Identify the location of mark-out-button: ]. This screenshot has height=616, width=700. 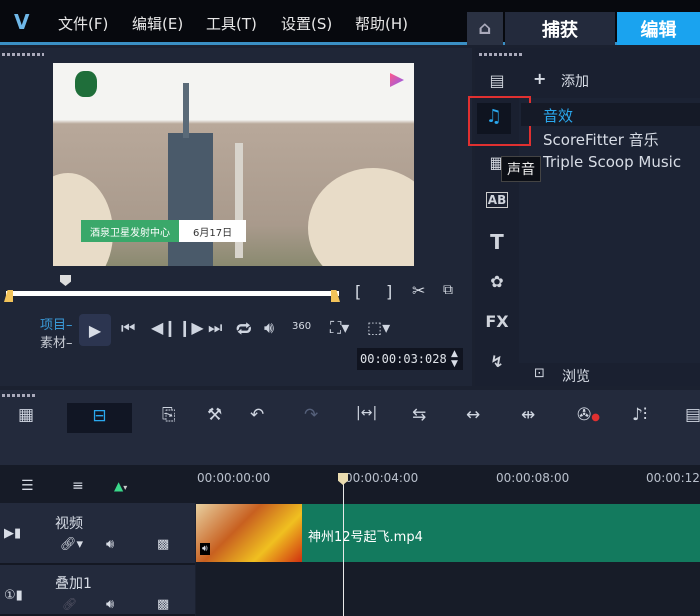
(389, 291).